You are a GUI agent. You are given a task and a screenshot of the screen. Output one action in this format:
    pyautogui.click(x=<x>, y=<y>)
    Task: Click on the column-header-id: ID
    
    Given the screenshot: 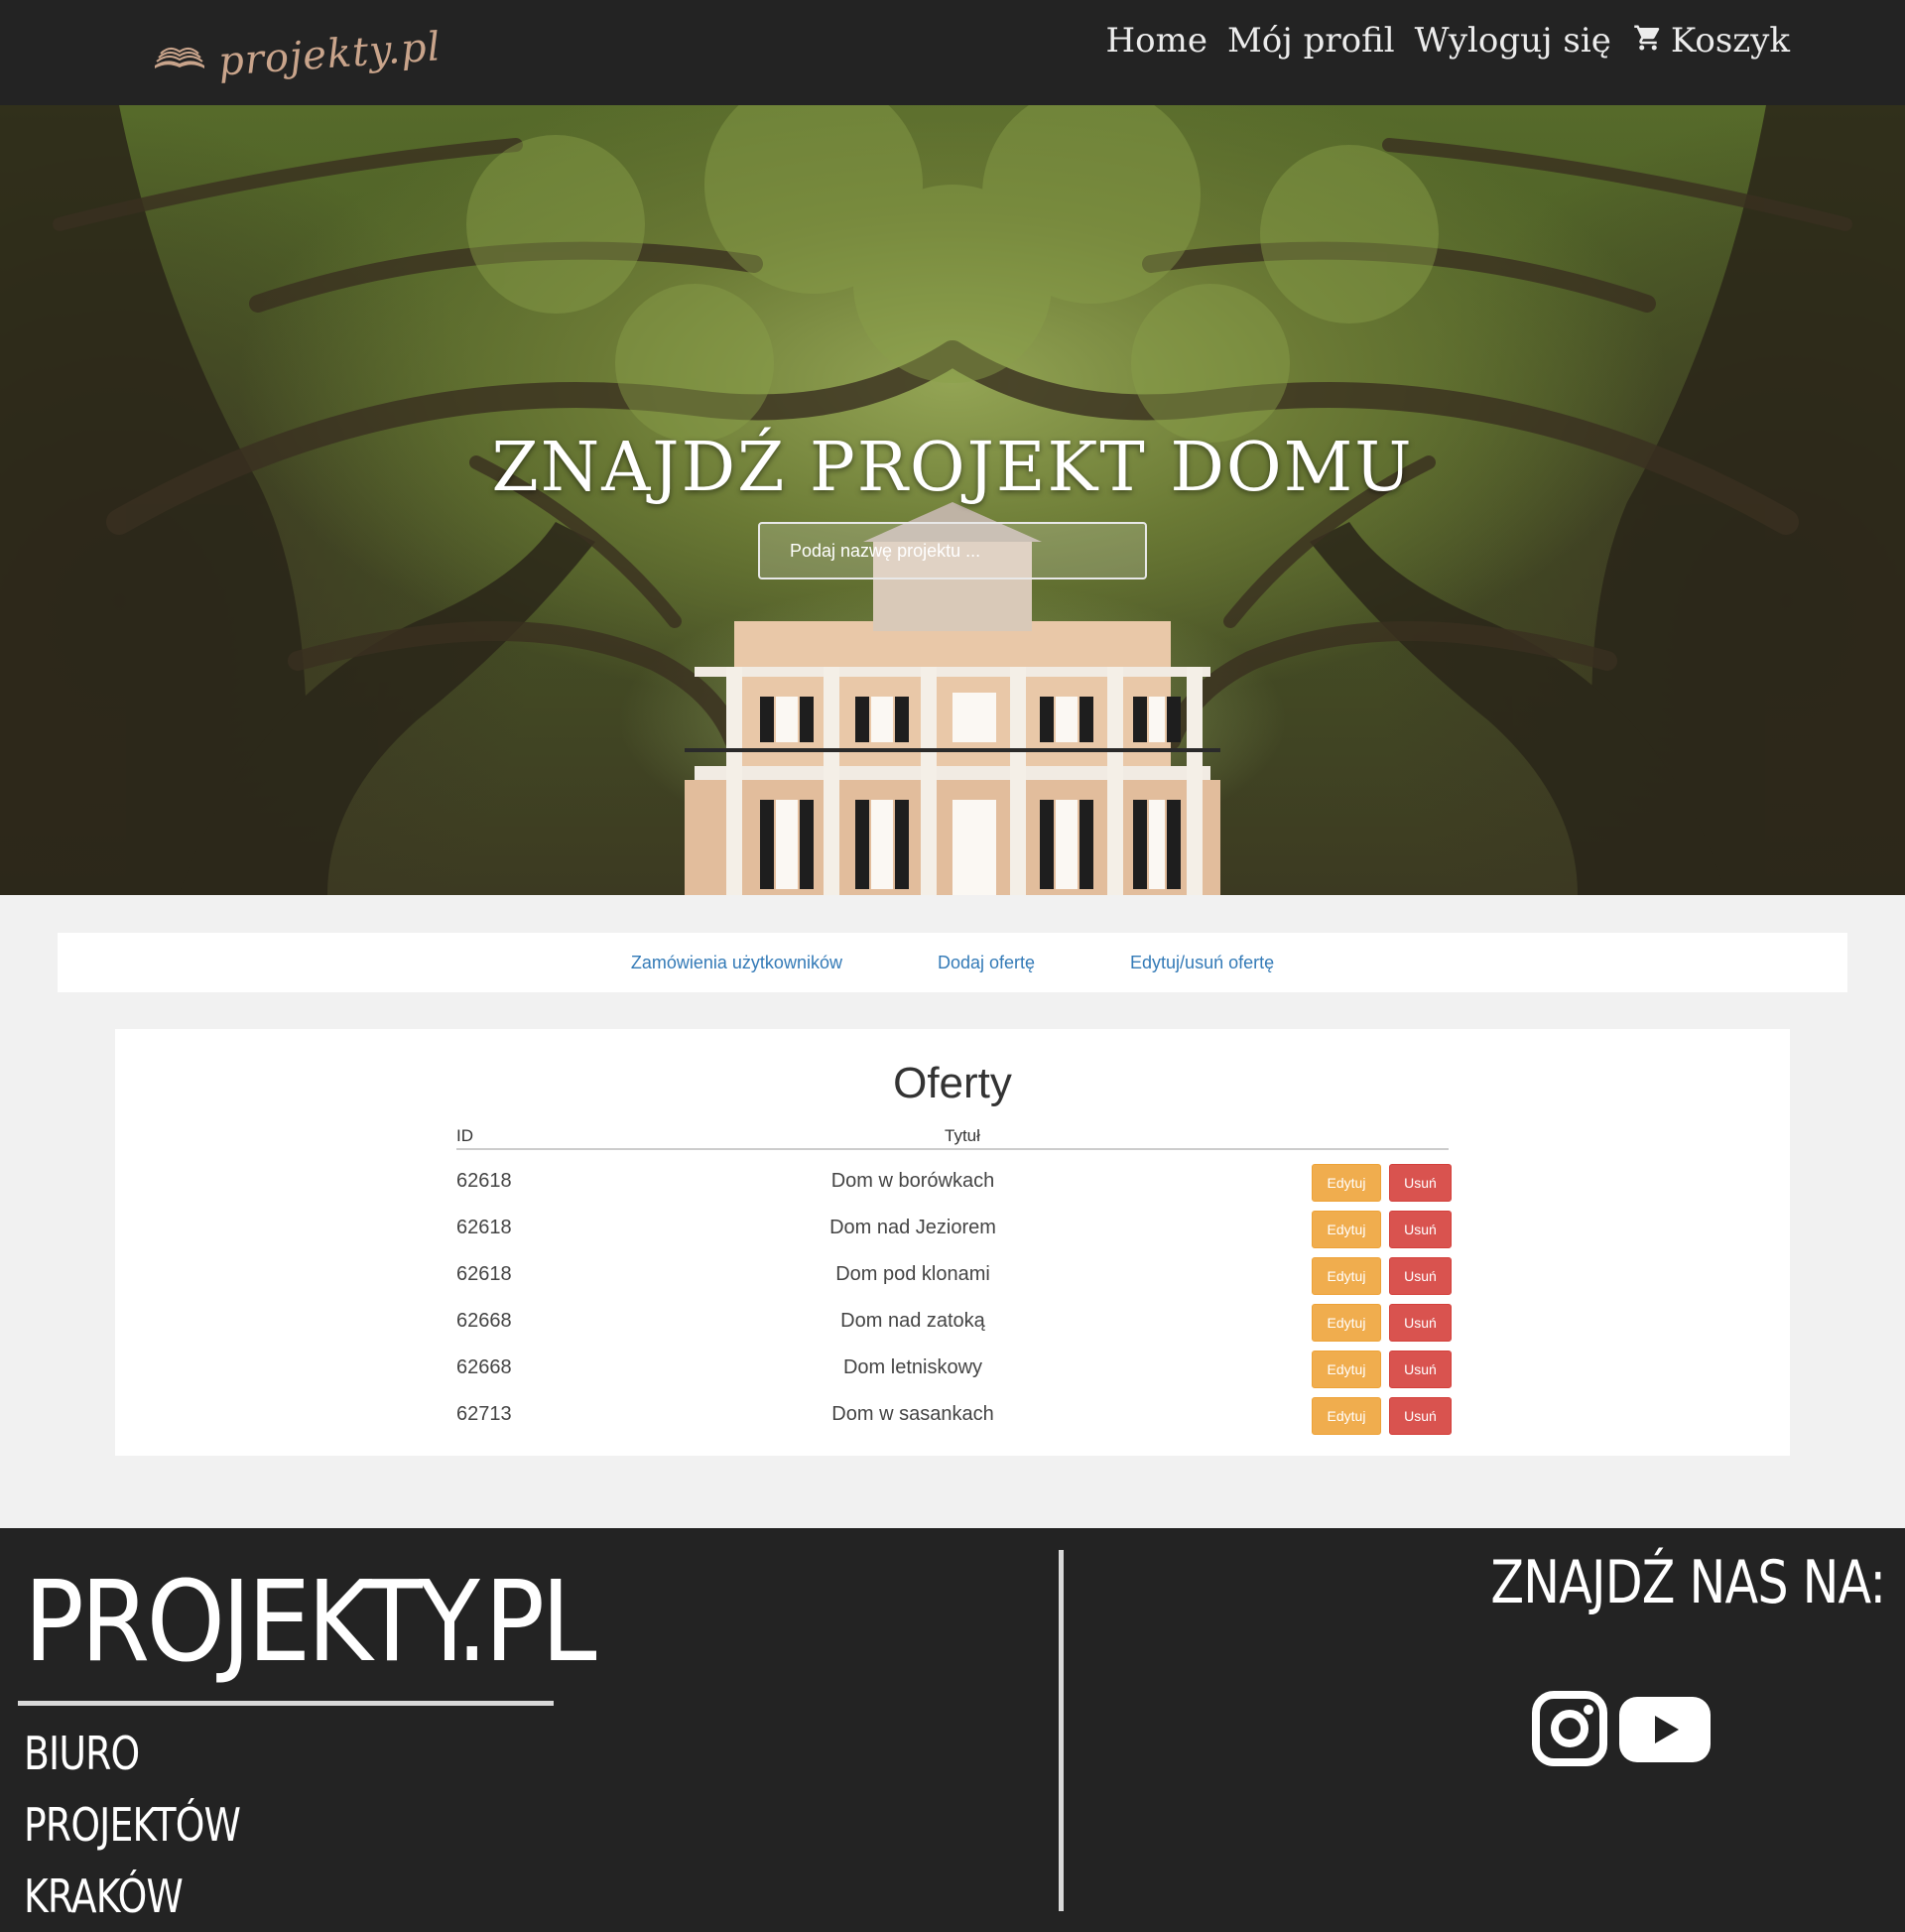 What is the action you would take?
    pyautogui.click(x=464, y=1135)
    